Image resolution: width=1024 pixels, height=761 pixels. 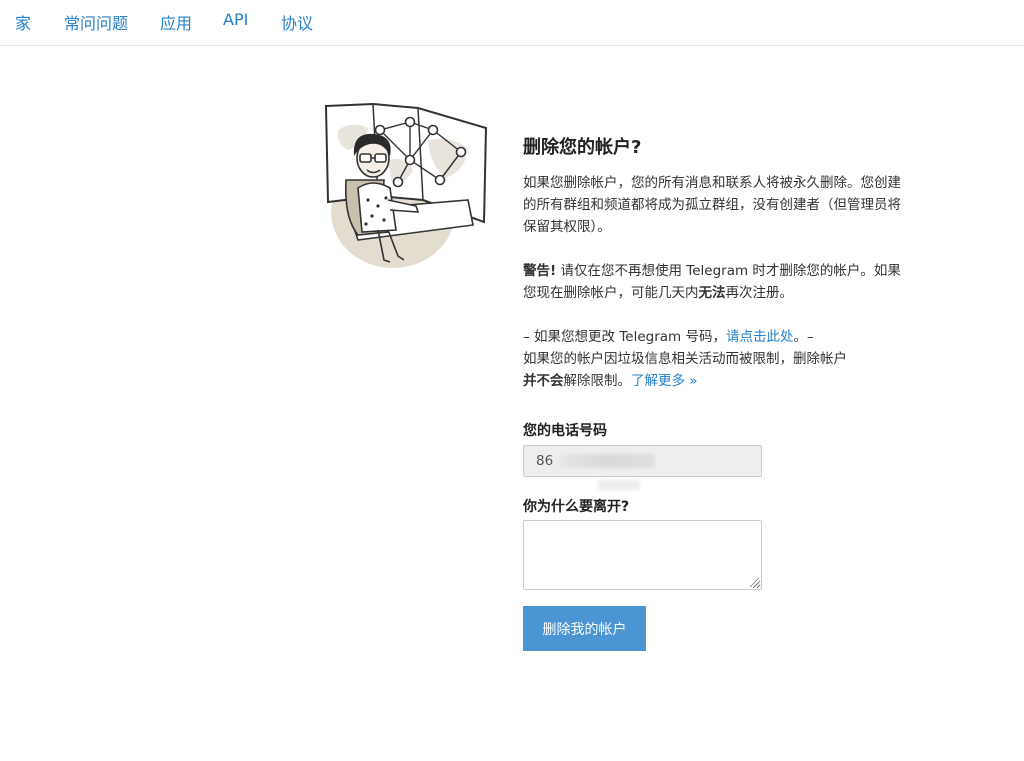 What do you see at coordinates (584, 628) in the screenshot?
I see `delete-account-button: 删除我的帐户` at bounding box center [584, 628].